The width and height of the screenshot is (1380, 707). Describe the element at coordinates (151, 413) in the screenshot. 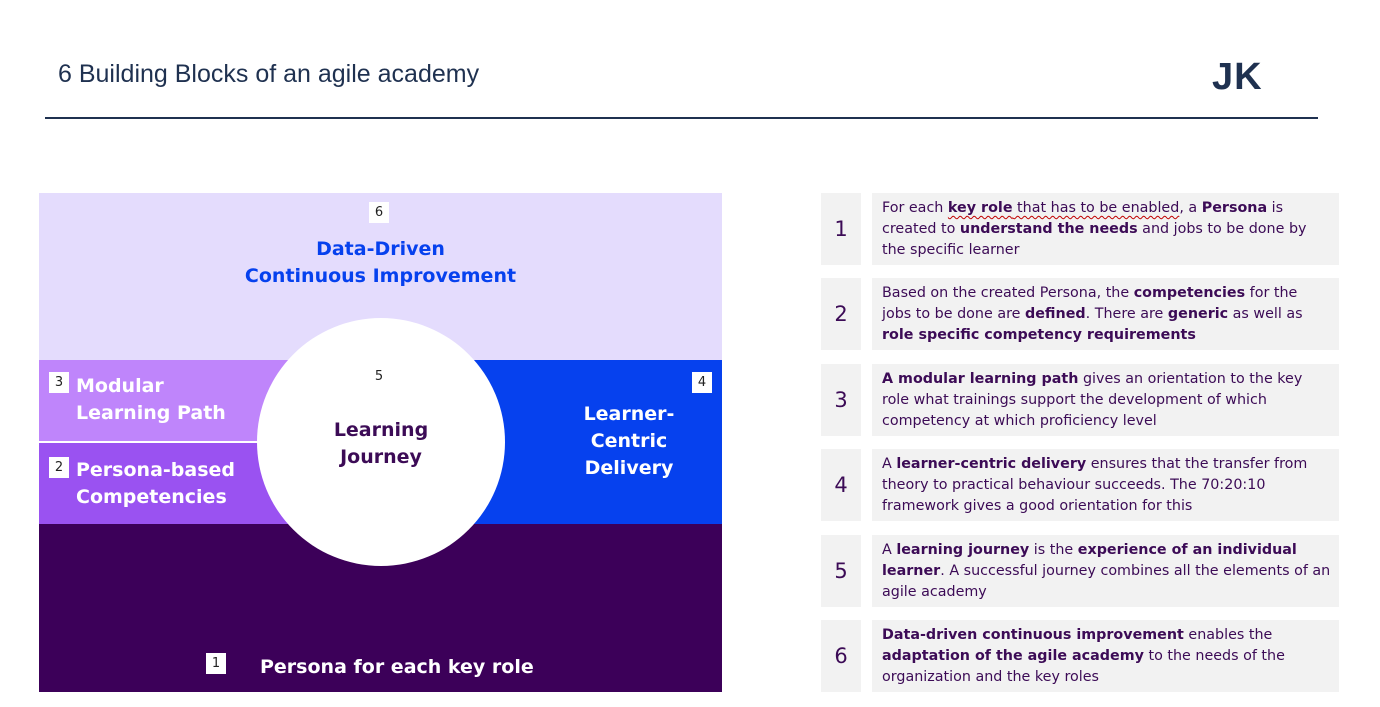

I see `block3-line2: Learning Path` at that location.